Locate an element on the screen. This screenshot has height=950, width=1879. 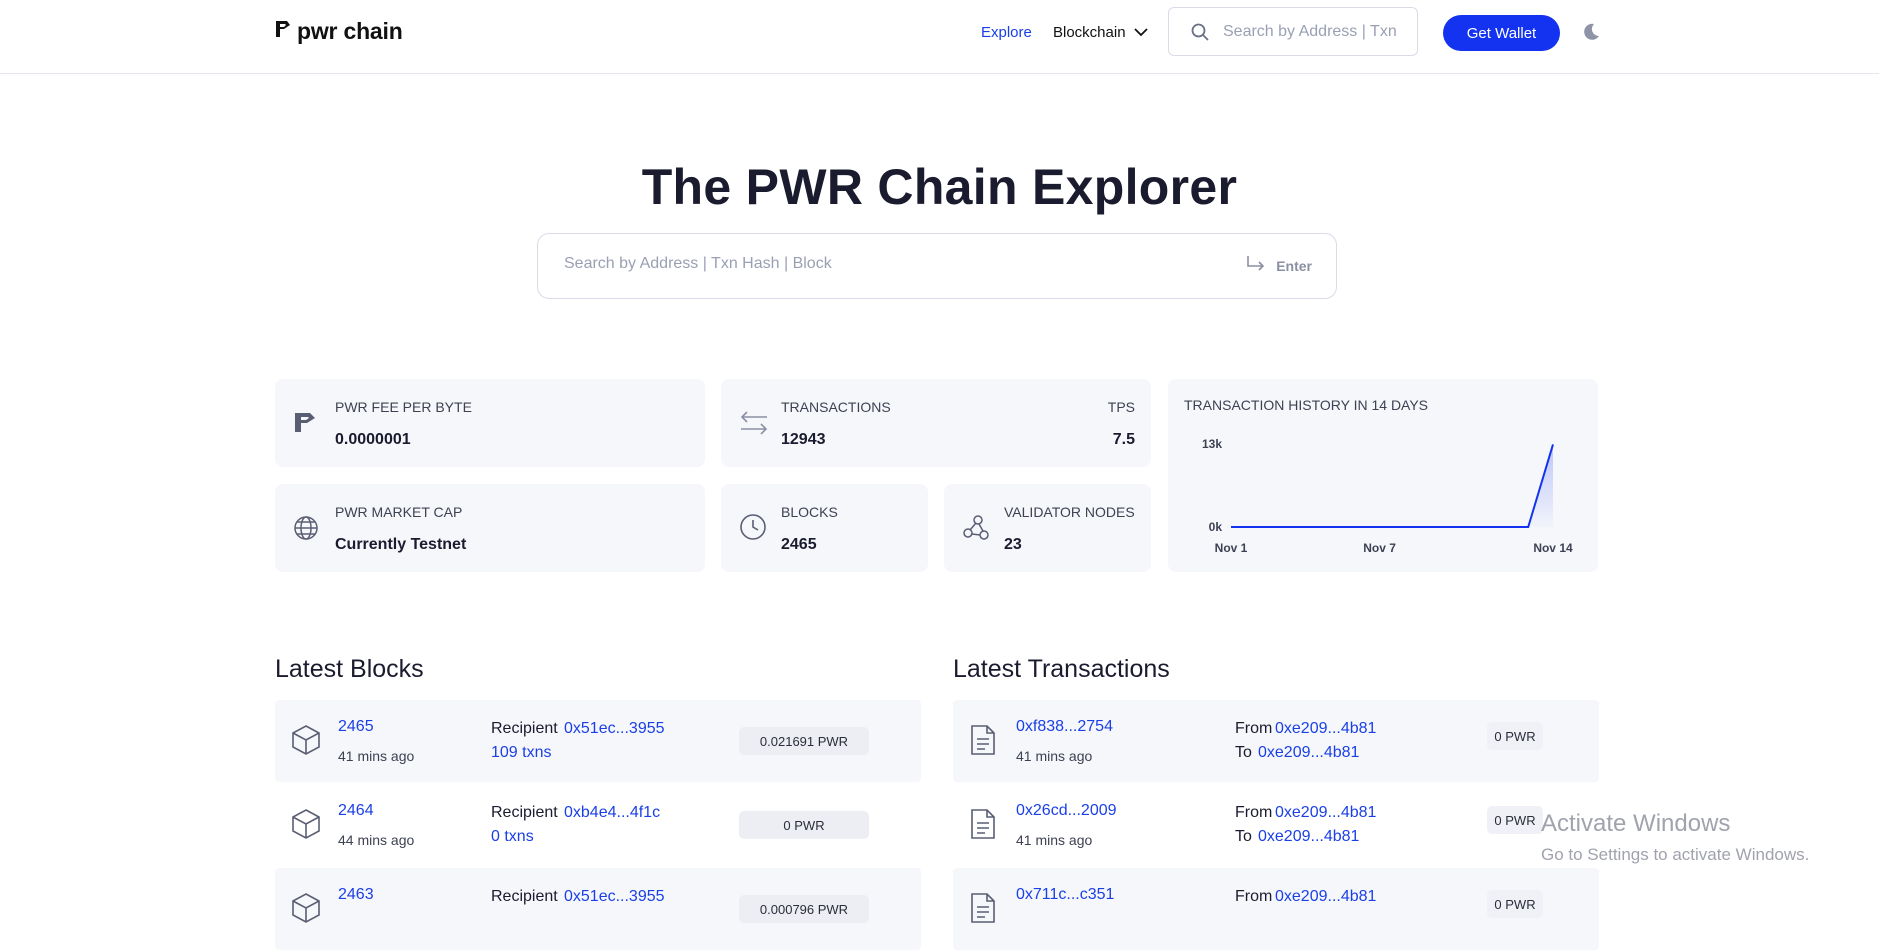
nodes-network-icon is located at coordinates (976, 529).